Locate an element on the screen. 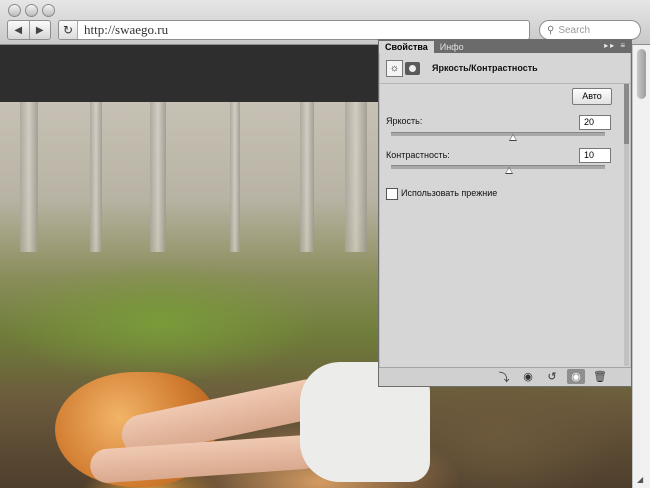  panel-footer: ⤵ ◉ ↺ ◉ 🗑 is located at coordinates (505, 376).